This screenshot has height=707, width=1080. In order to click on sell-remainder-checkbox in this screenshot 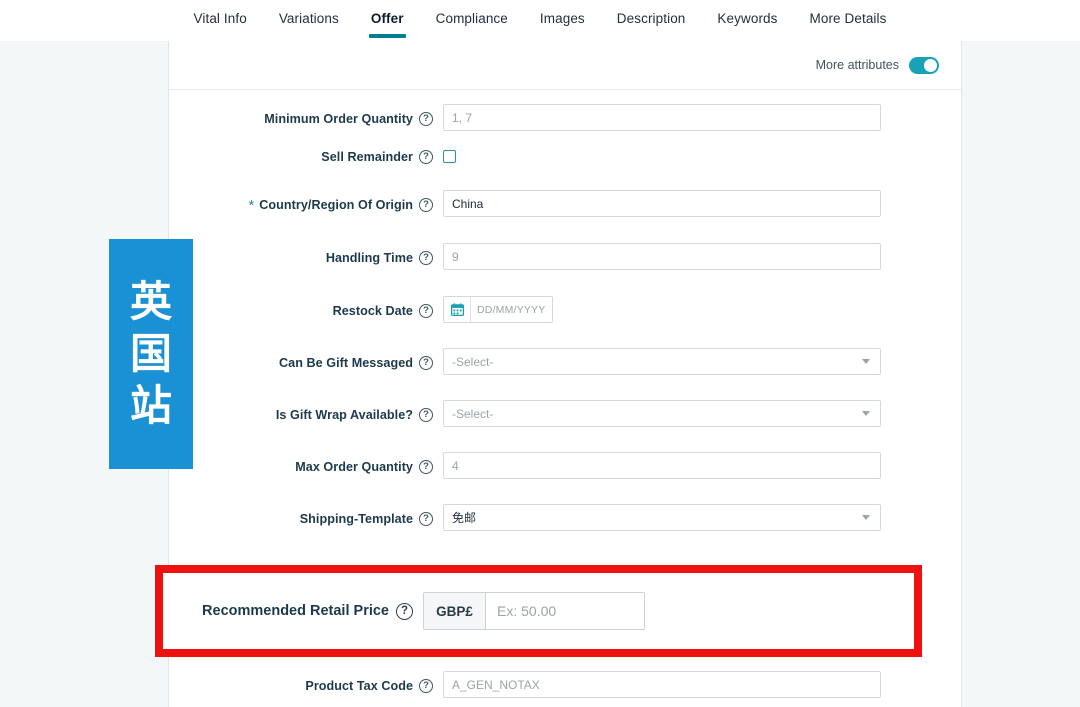, I will do `click(449, 156)`.